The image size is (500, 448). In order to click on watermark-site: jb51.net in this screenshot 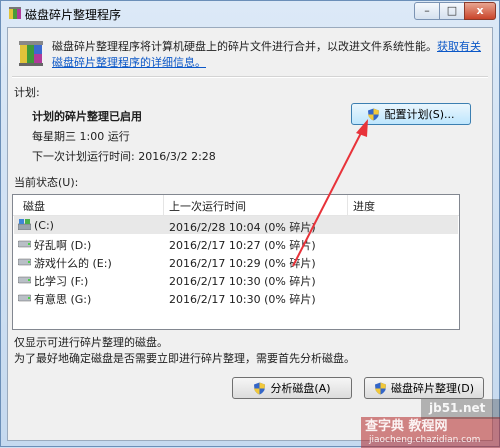, I will do `click(457, 408)`.